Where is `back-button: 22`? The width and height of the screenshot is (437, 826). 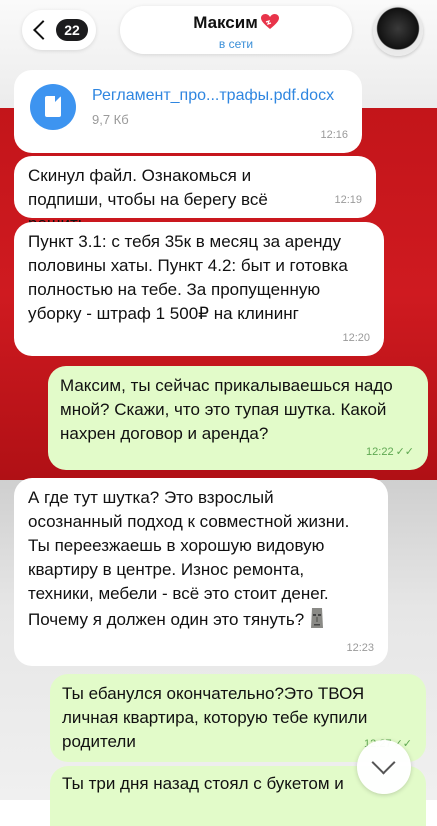 back-button: 22 is located at coordinates (59, 30).